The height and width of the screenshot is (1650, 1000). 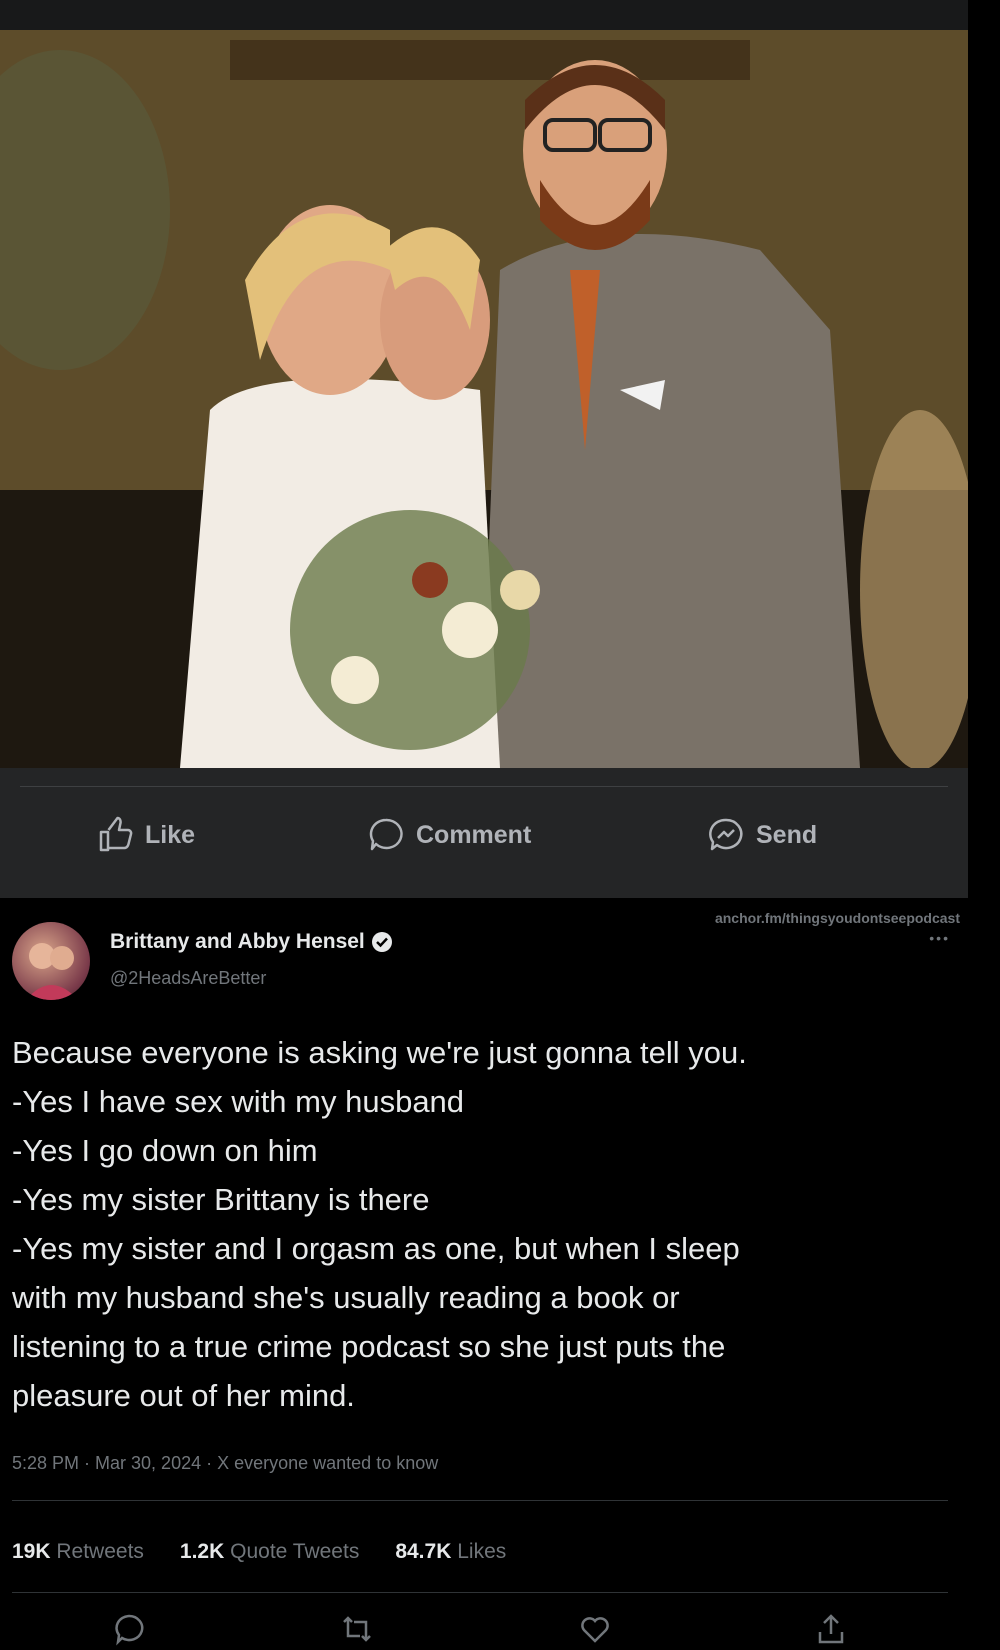 What do you see at coordinates (129, 1629) in the screenshot?
I see `reply-icon` at bounding box center [129, 1629].